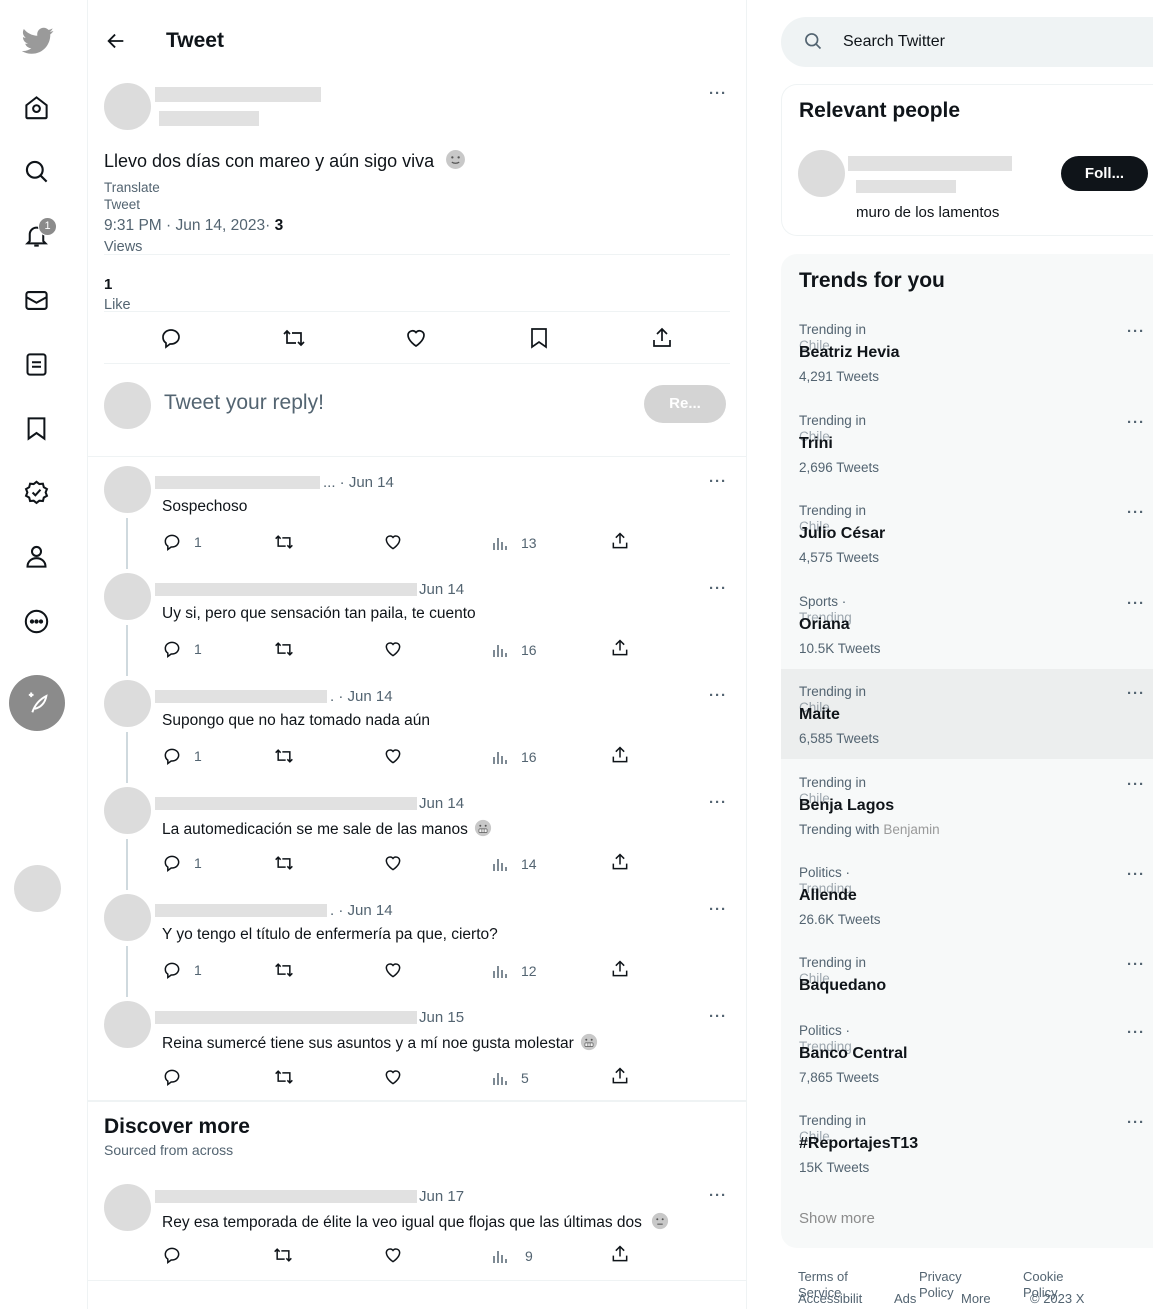  I want to click on relevant-handle-redacted, so click(906, 186).